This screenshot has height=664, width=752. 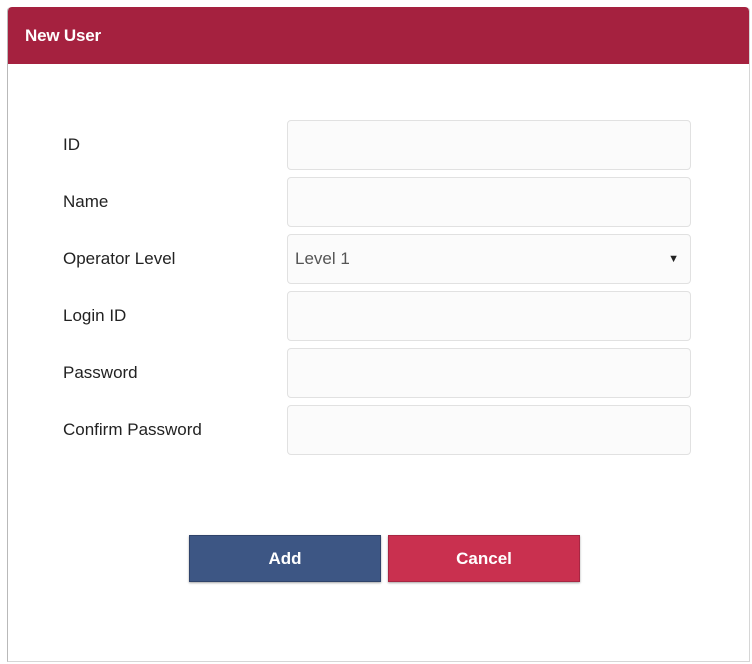 I want to click on operator-level-label: Operator Level, so click(x=119, y=258).